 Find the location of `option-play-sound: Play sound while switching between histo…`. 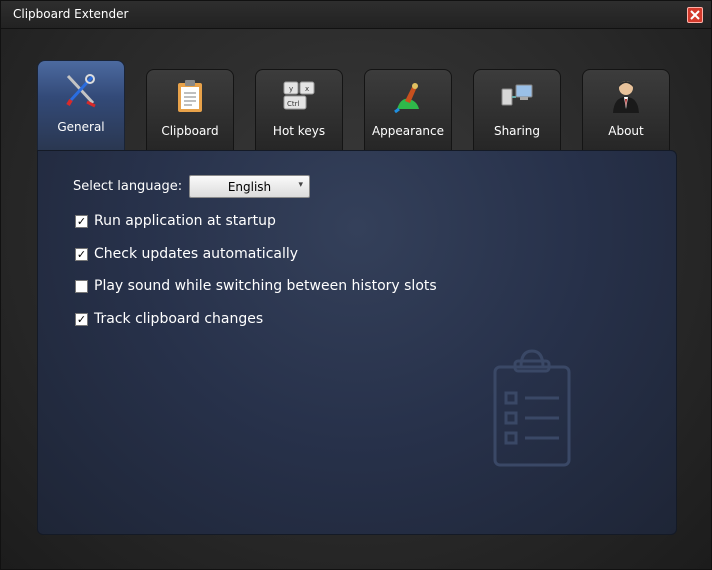

option-play-sound: Play sound while switching between histo… is located at coordinates (256, 286).